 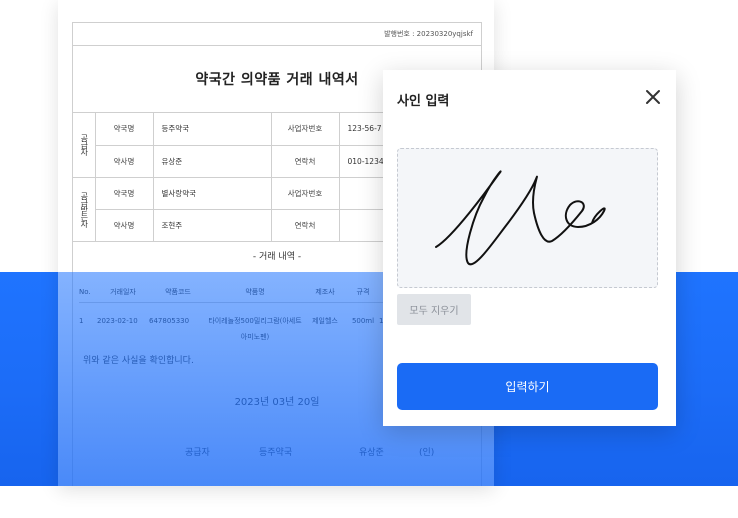 I want to click on signature-pad, so click(x=527, y=218).